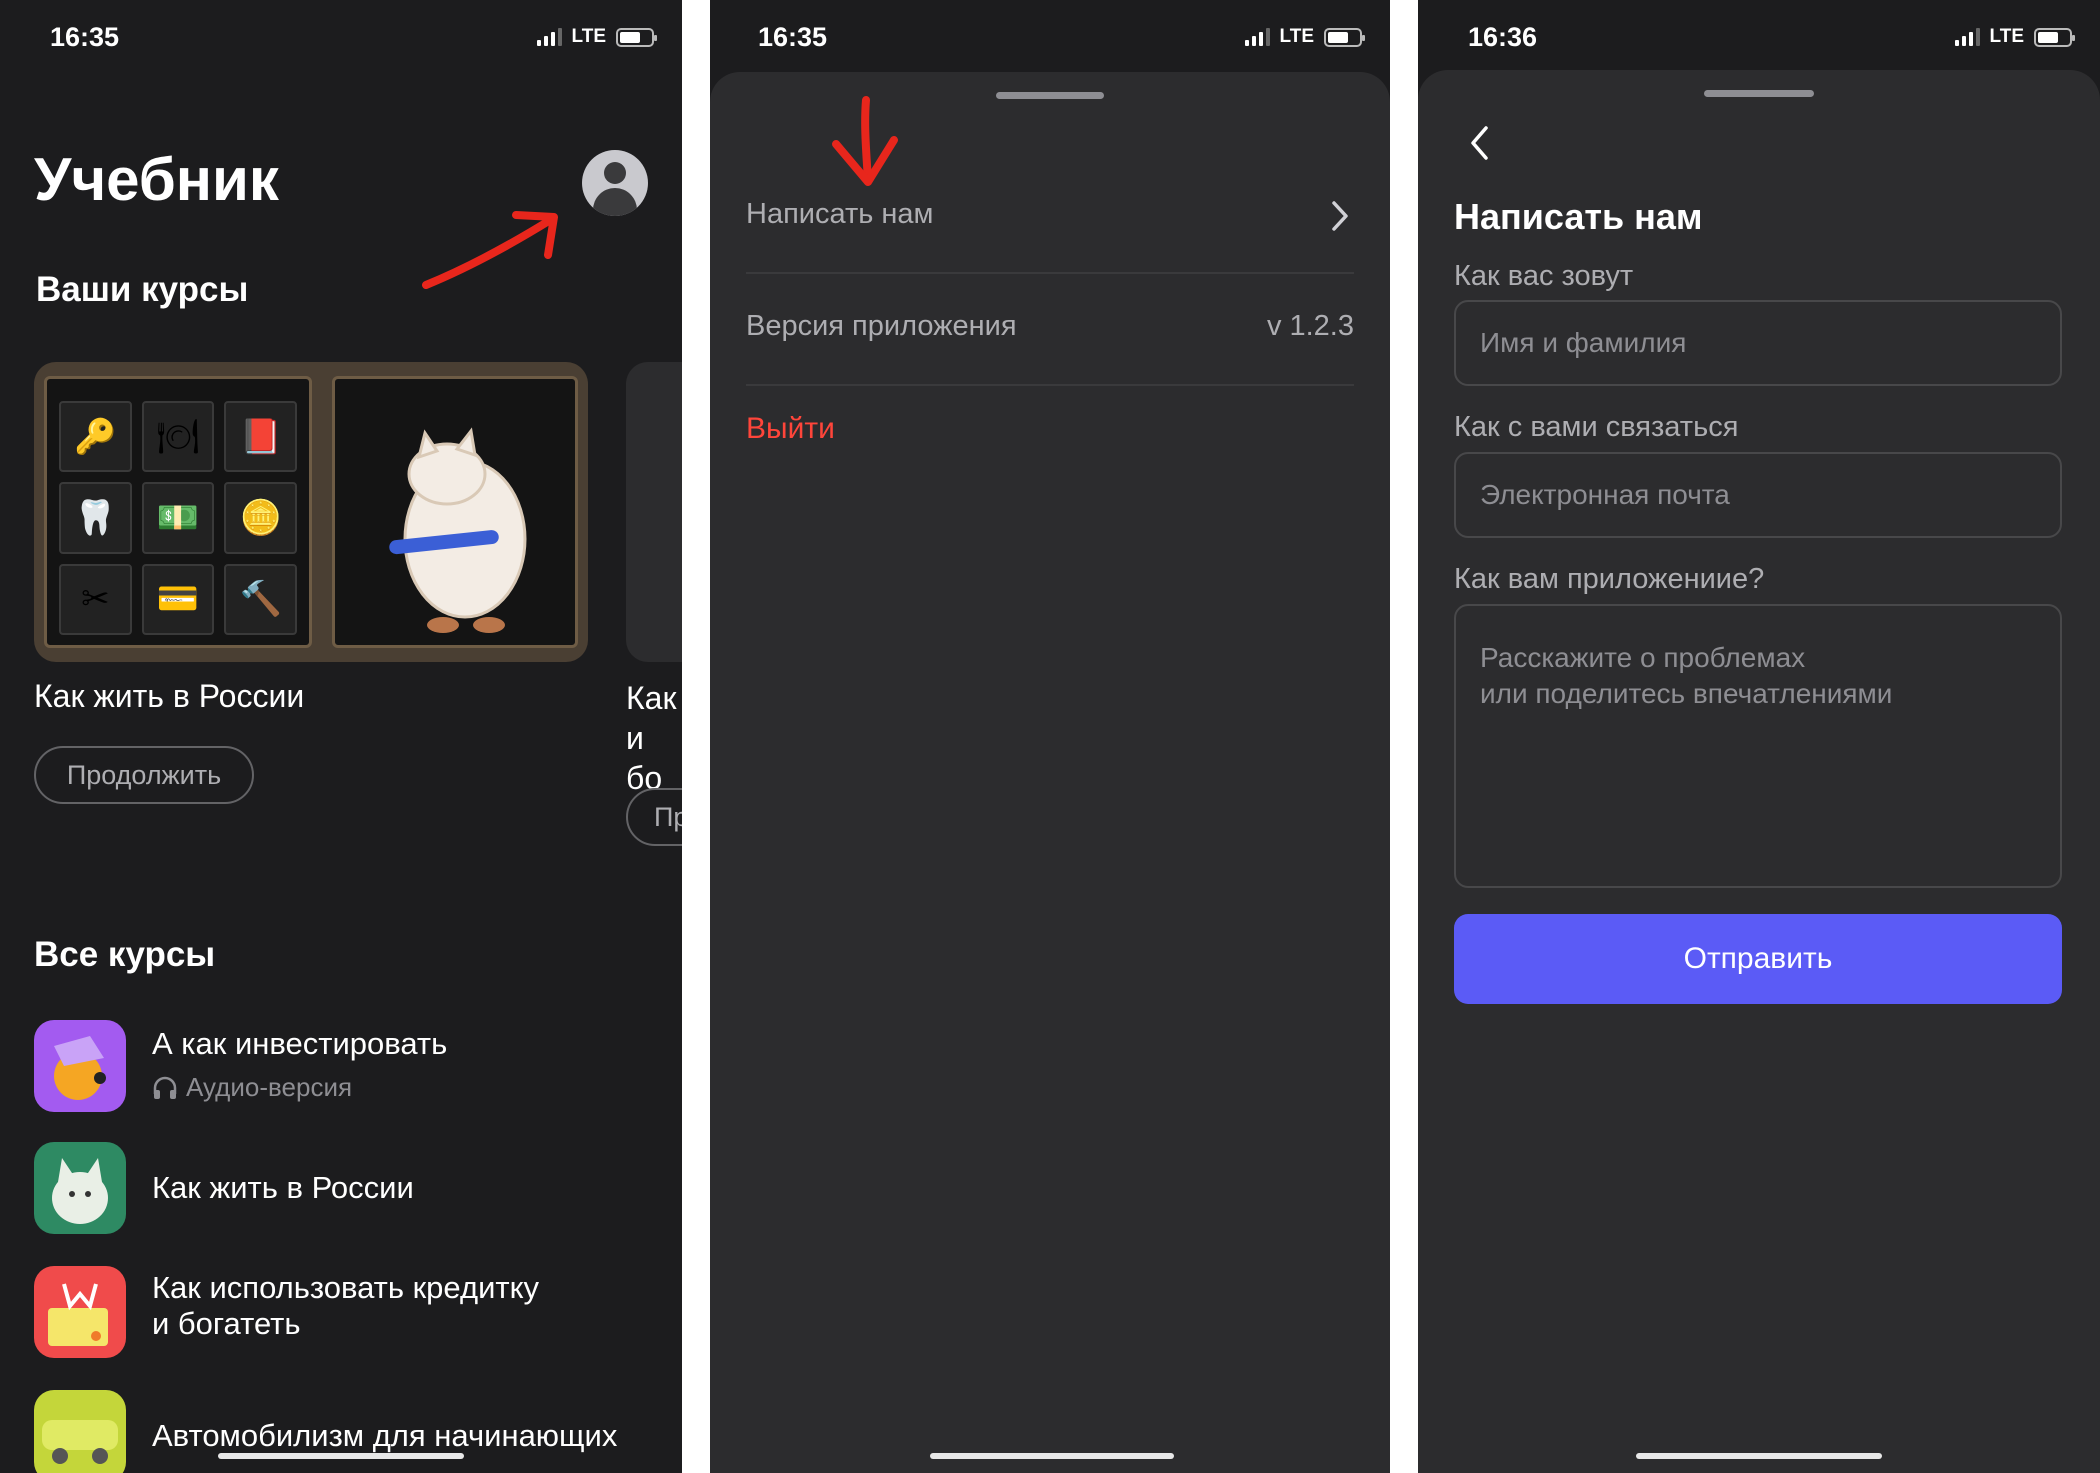 The width and height of the screenshot is (2100, 1473). What do you see at coordinates (1050, 223) in the screenshot?
I see `write-us-row: Написать нам` at bounding box center [1050, 223].